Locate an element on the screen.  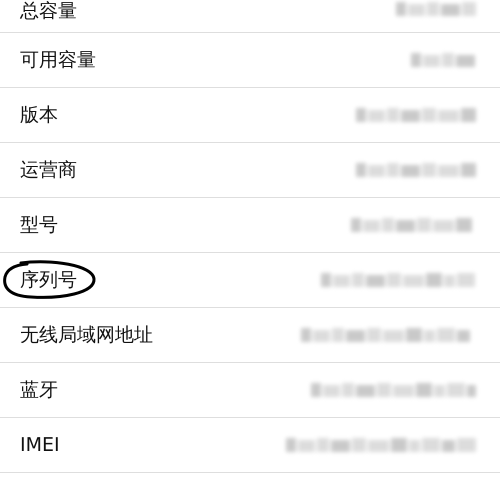
row-label: 型号 is located at coordinates (39, 225).